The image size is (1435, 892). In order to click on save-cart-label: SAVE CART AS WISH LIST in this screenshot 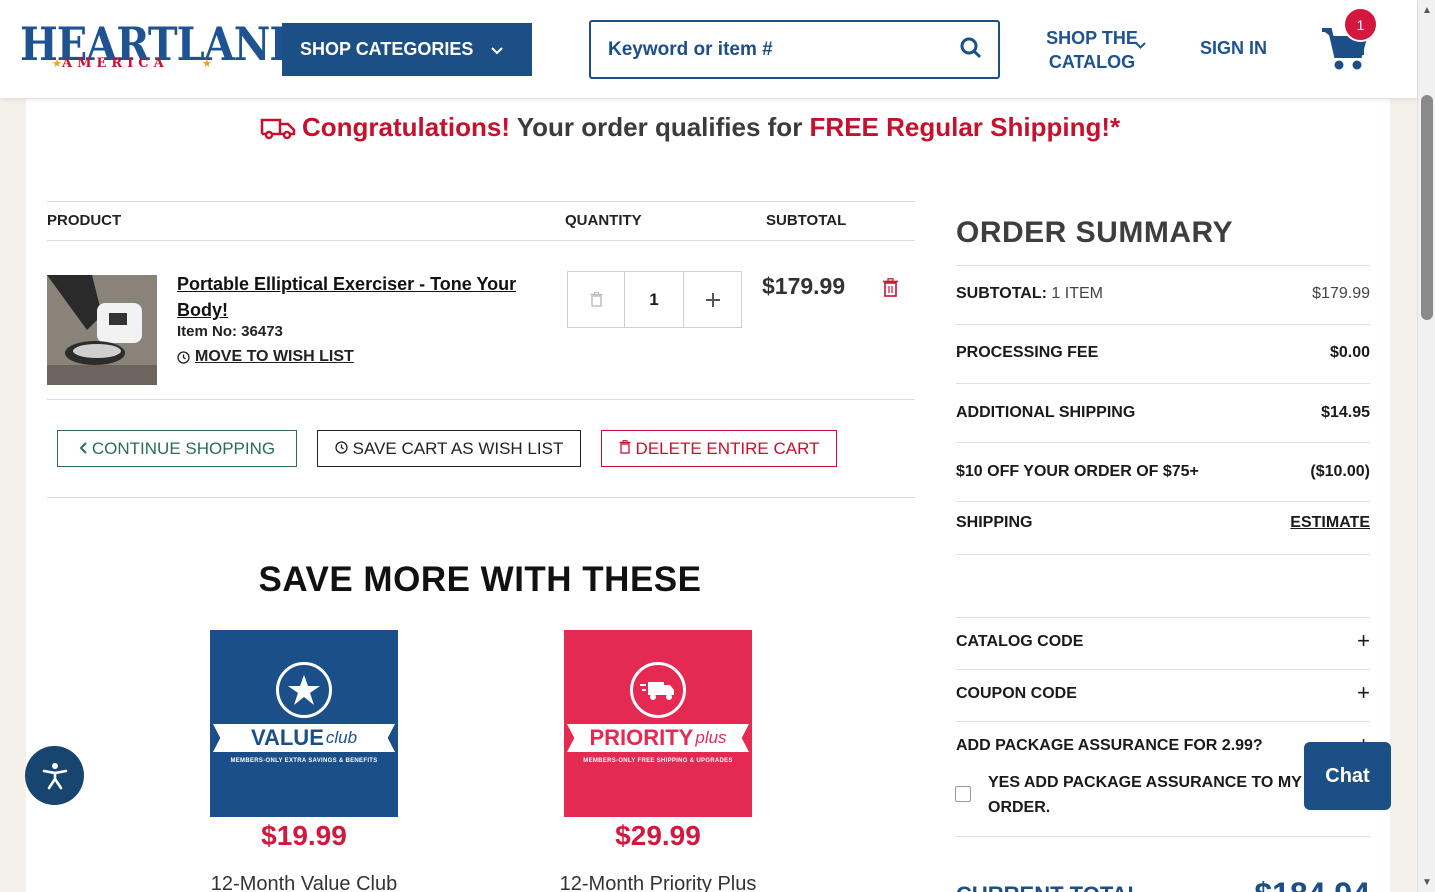, I will do `click(458, 448)`.